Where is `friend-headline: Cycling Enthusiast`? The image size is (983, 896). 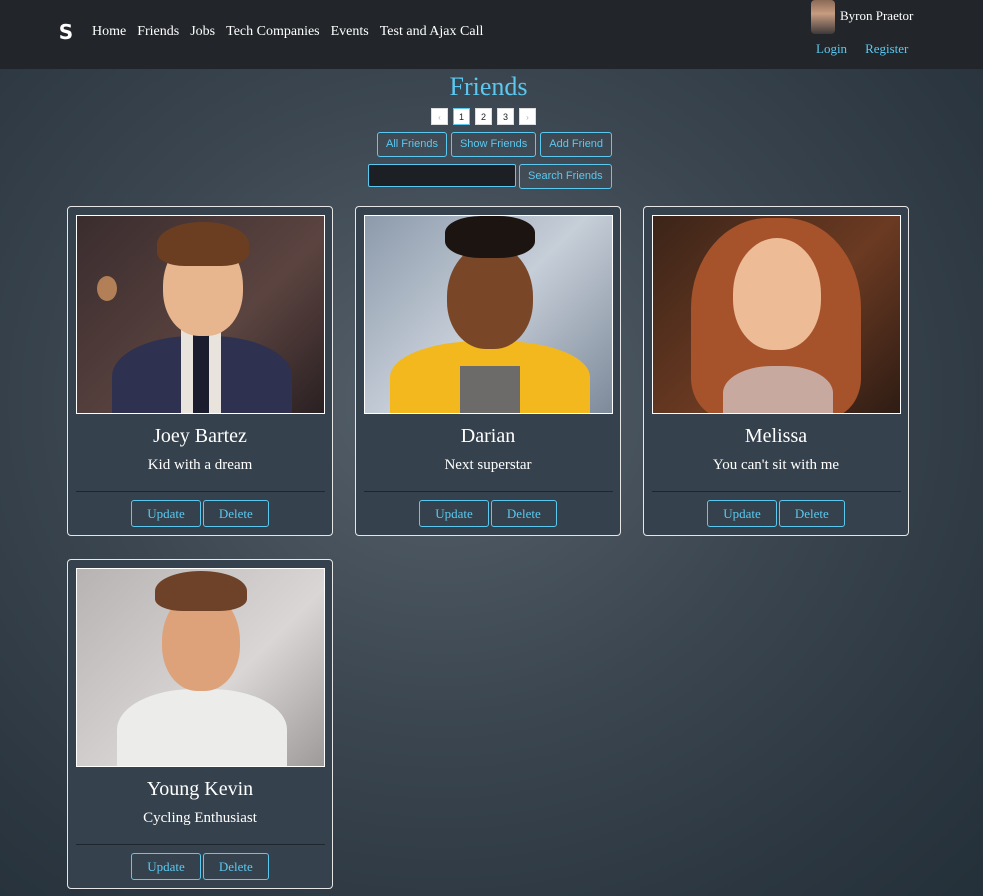 friend-headline: Cycling Enthusiast is located at coordinates (200, 818).